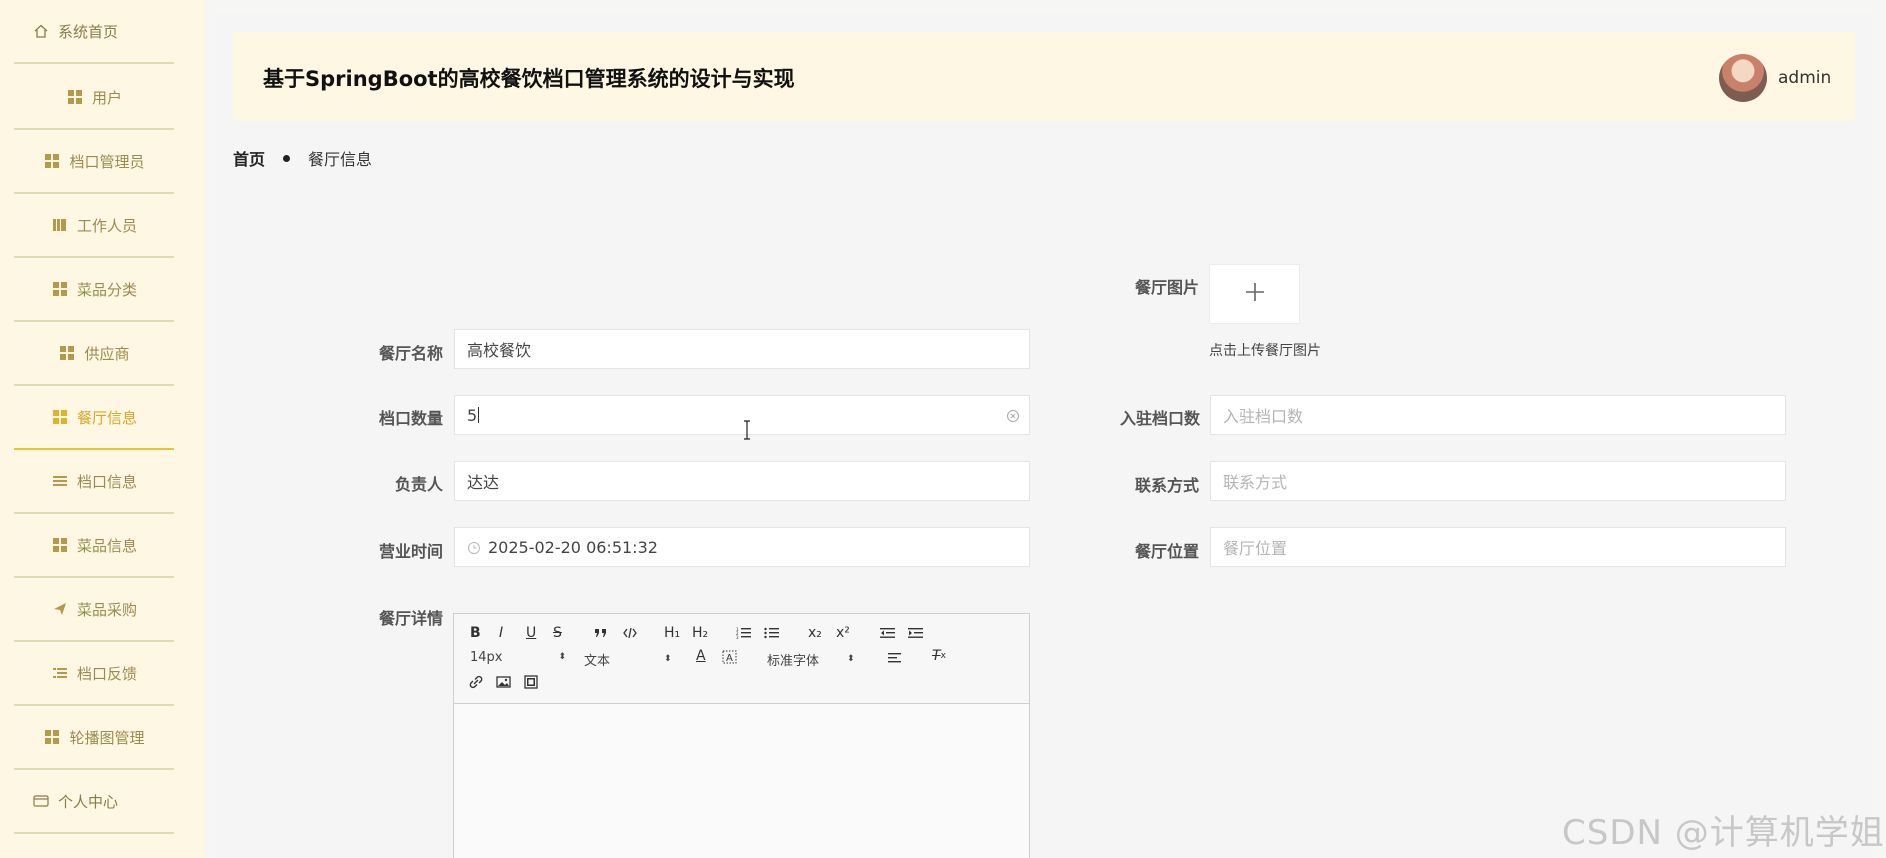 The width and height of the screenshot is (1886, 858). I want to click on blockquote-icon, so click(601, 633).